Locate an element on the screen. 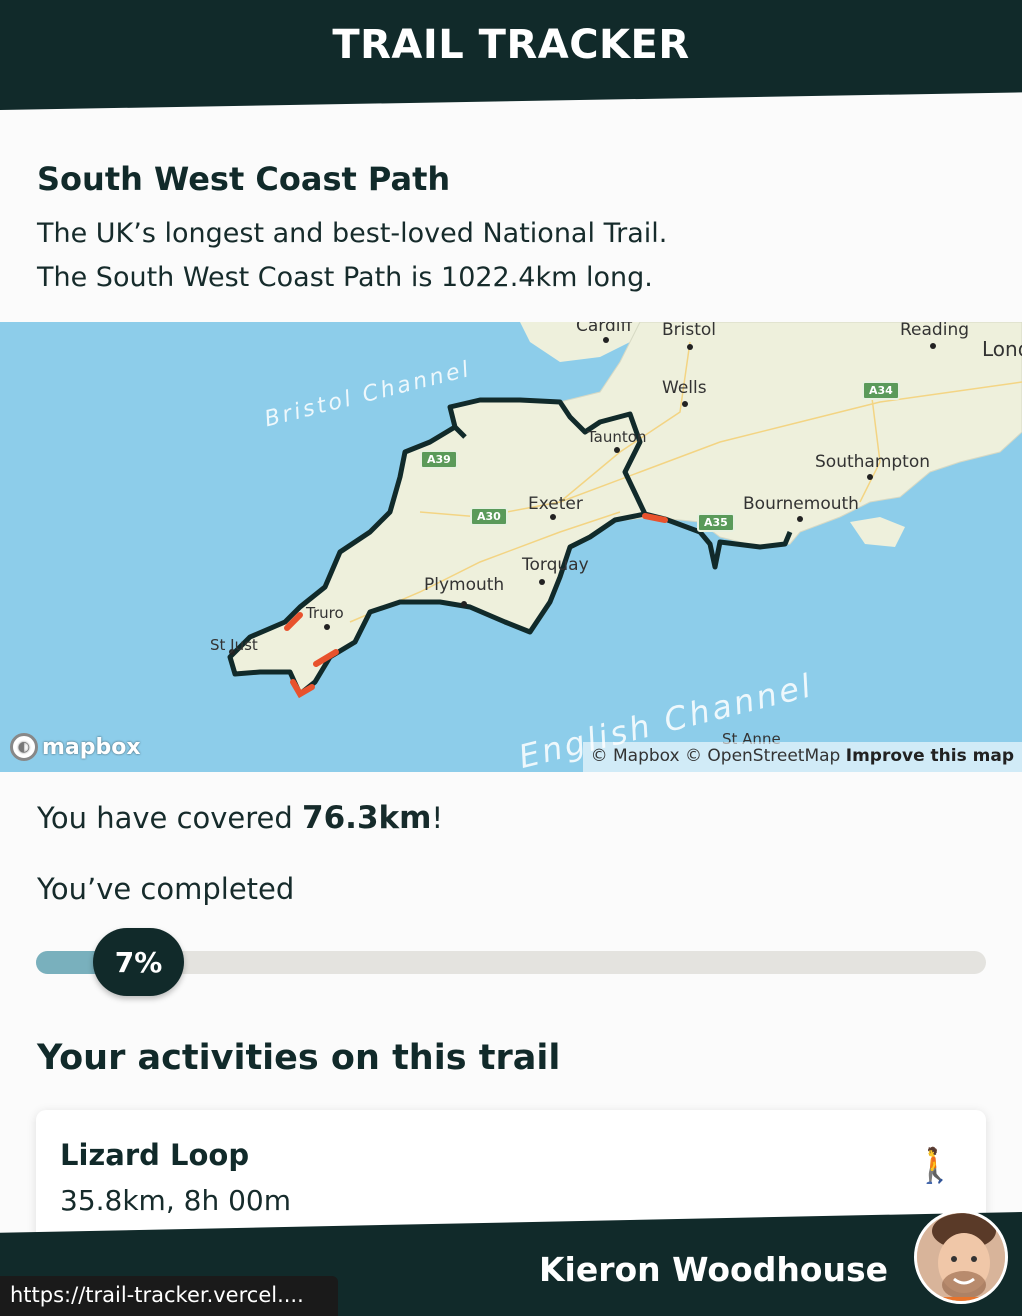 The height and width of the screenshot is (1316, 1022). mapbox-logo: ◐ mapbox is located at coordinates (75, 747).